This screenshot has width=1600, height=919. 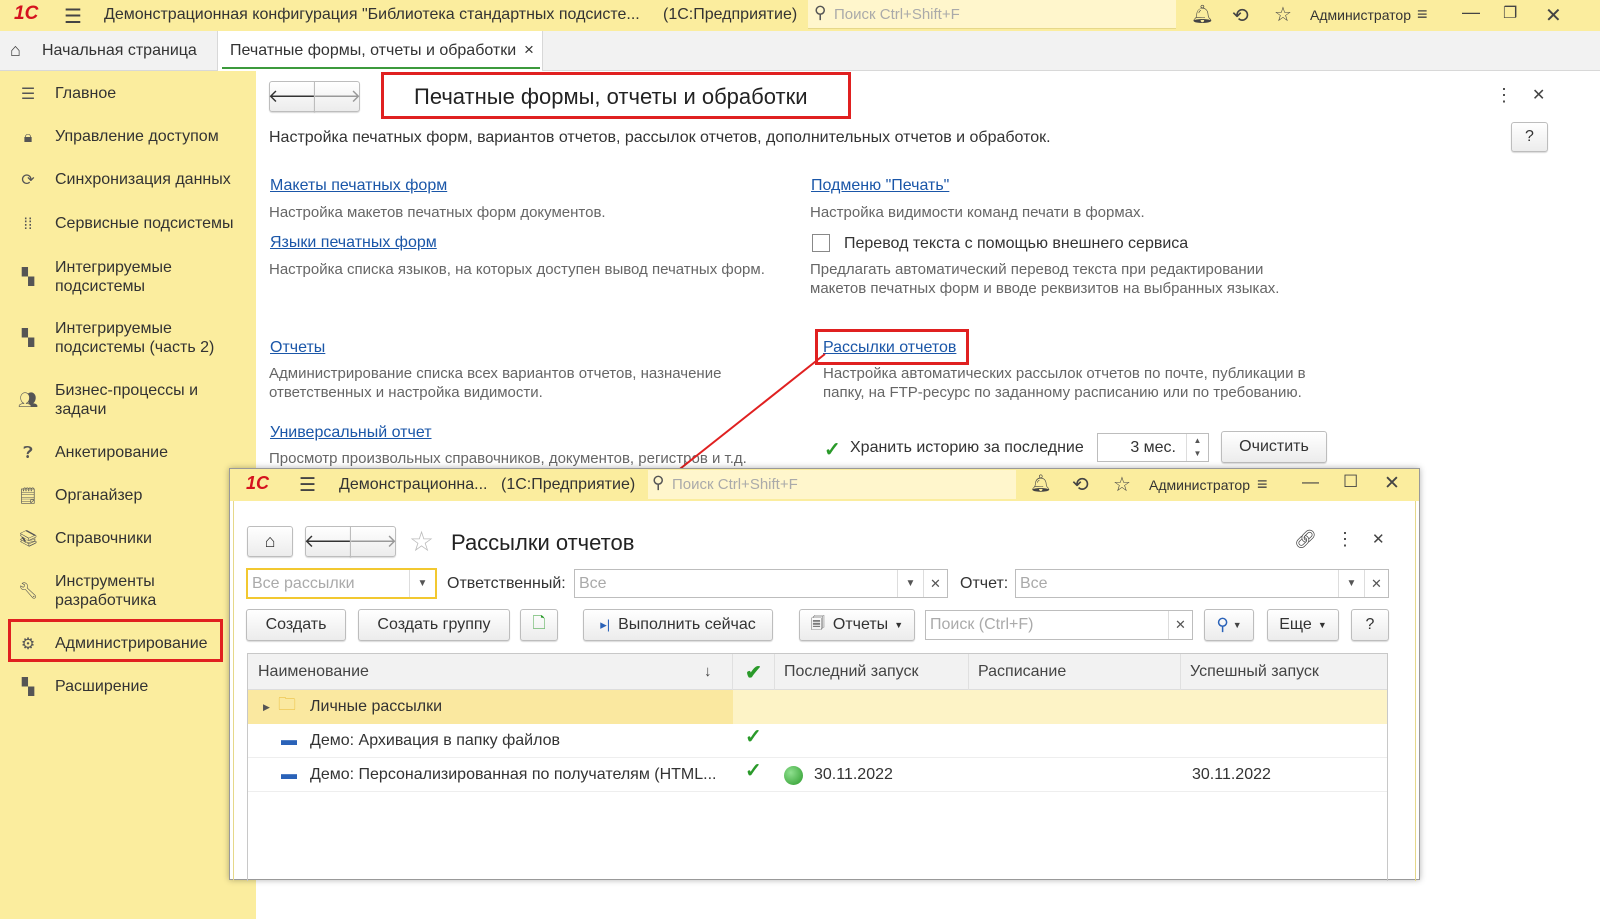 What do you see at coordinates (1422, 14) in the screenshot?
I see `settings-menu-icon: ≡` at bounding box center [1422, 14].